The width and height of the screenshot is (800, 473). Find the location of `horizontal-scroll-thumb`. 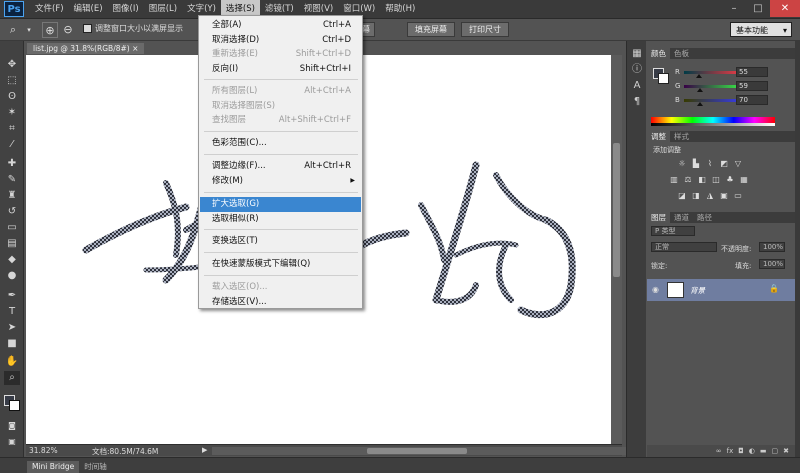

horizontal-scroll-thumb is located at coordinates (417, 451).